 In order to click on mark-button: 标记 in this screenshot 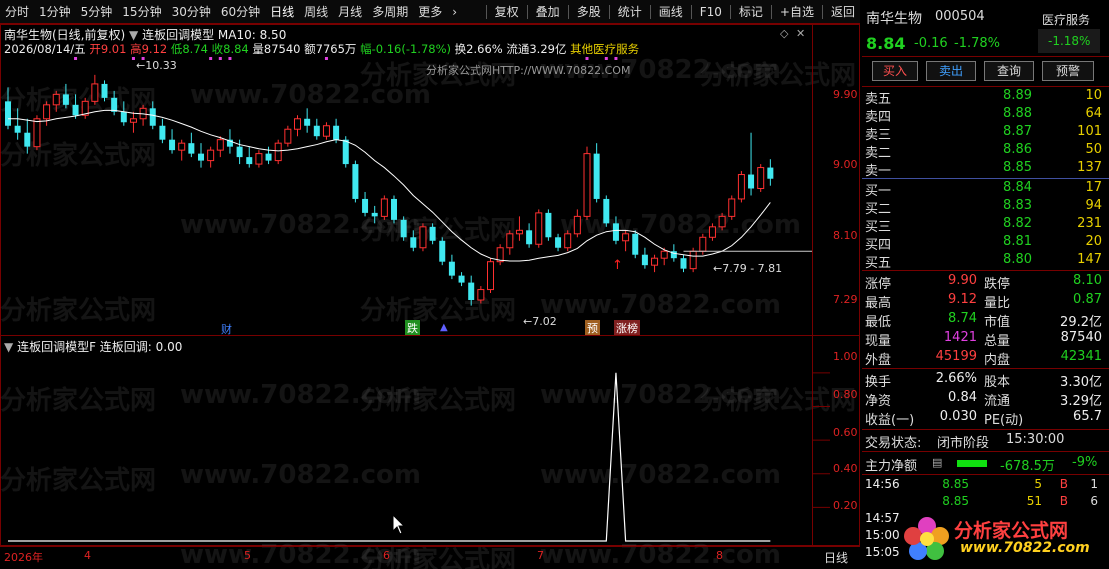, I will do `click(751, 11)`.